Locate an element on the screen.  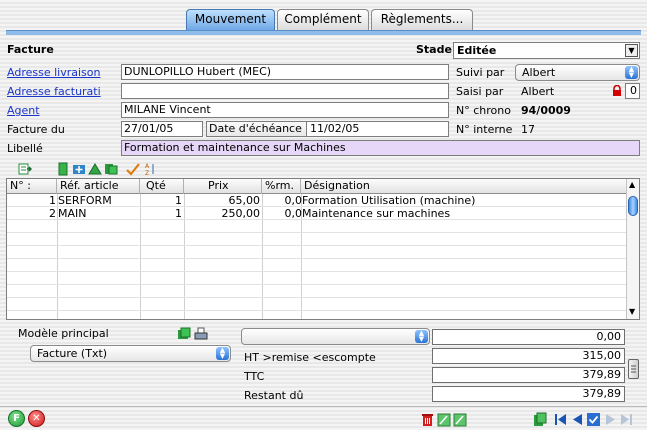
sort-az-icon: AZ is located at coordinates (149, 169).